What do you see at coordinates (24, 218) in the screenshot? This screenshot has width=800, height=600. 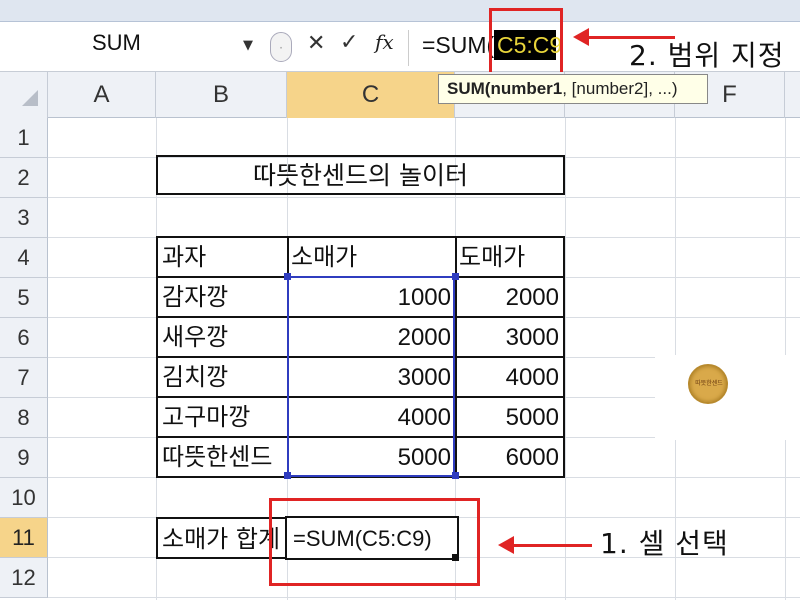 I see `row-header-3: 3` at bounding box center [24, 218].